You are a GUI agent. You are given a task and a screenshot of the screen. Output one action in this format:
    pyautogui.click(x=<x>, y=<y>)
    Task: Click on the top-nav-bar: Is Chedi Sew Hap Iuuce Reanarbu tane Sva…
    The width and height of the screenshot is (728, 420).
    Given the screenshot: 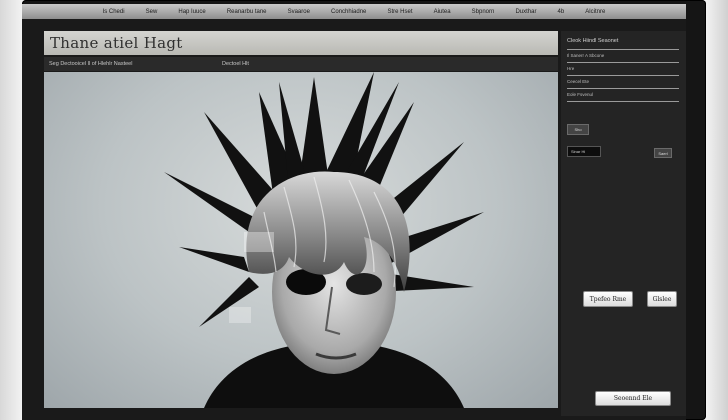 What is the action you would take?
    pyautogui.click(x=354, y=11)
    